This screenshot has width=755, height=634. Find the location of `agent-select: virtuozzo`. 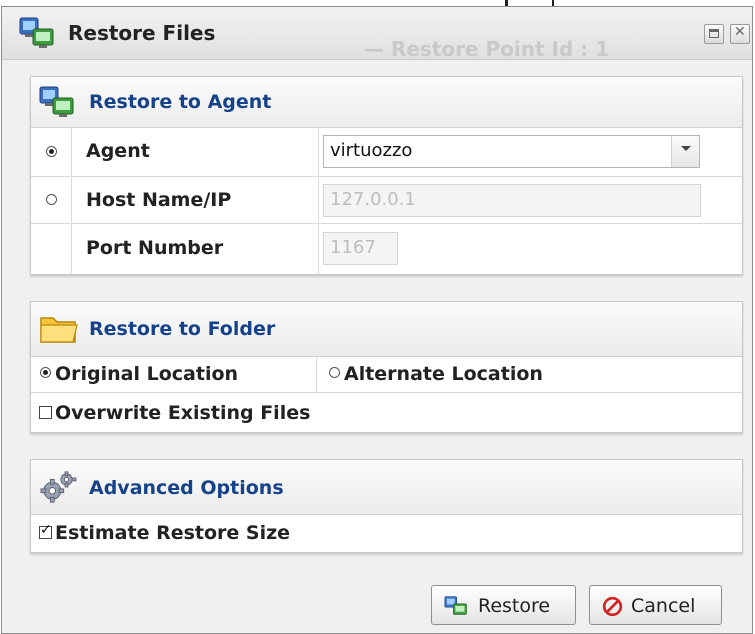

agent-select: virtuozzo is located at coordinates (511, 151).